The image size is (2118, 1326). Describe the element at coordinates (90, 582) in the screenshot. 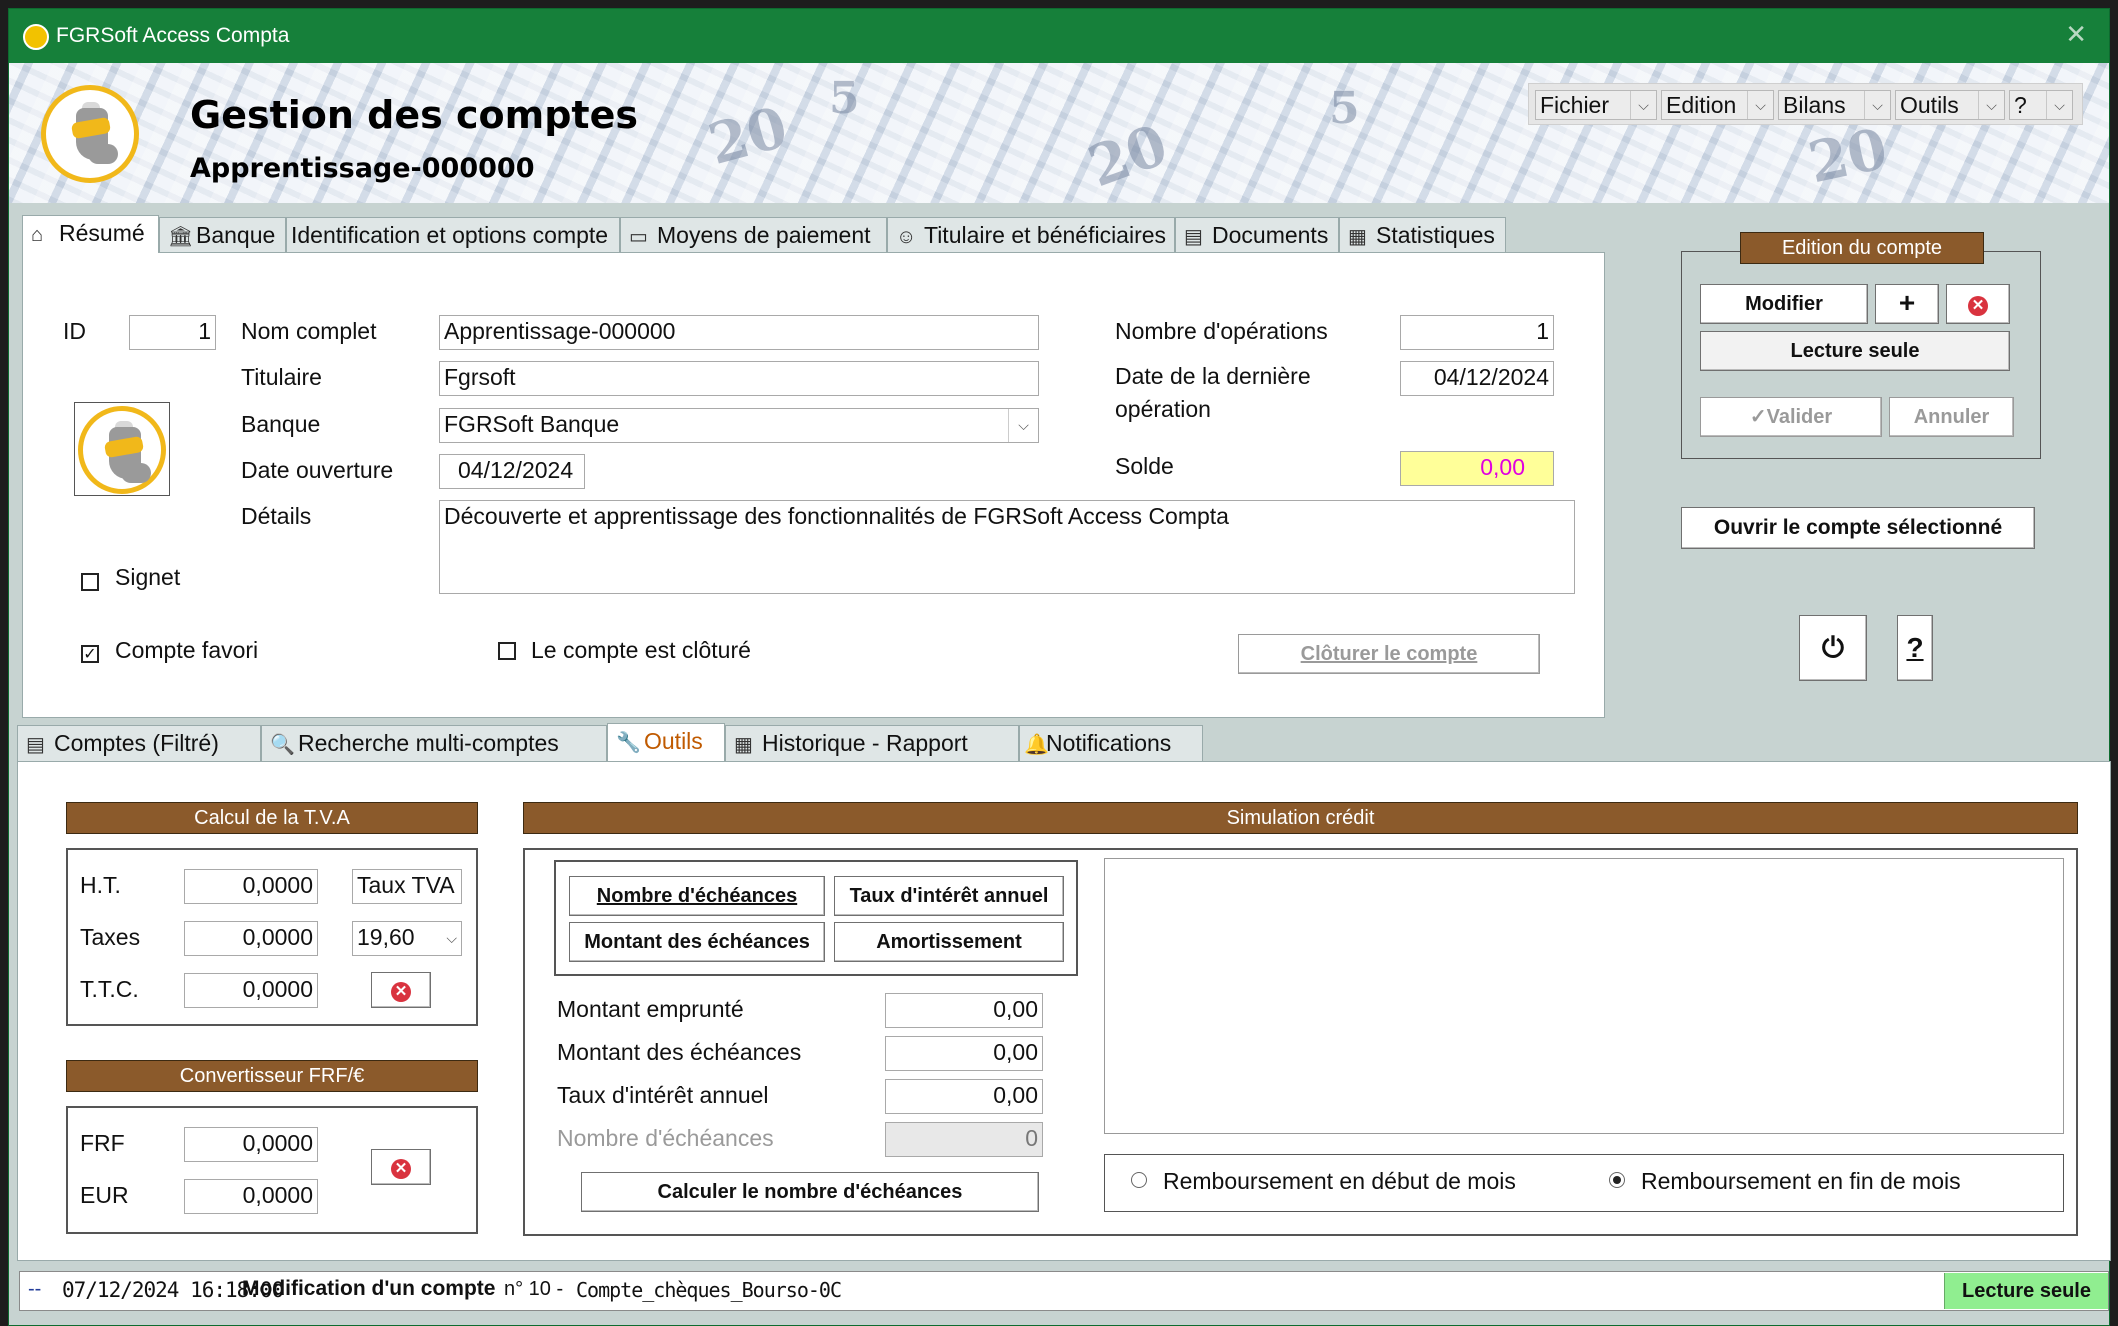

I see `signet-checkbox` at that location.